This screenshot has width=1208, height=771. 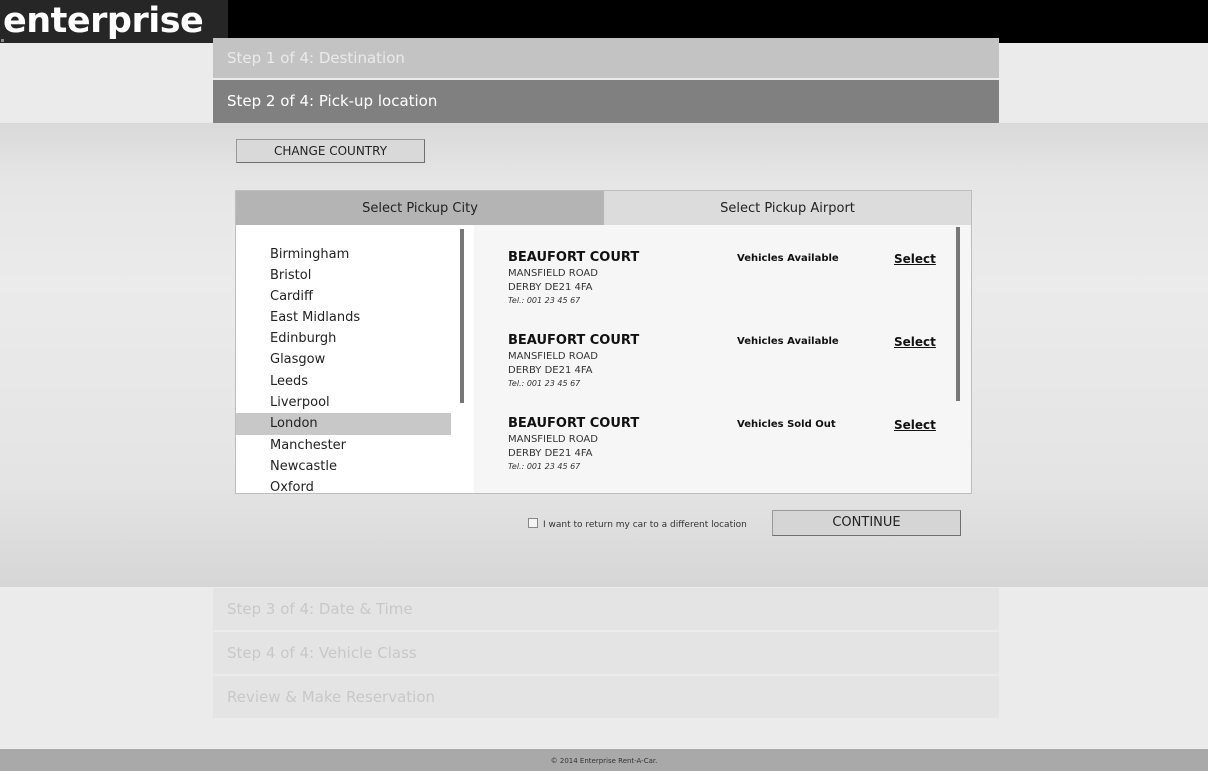 What do you see at coordinates (606, 653) in the screenshot?
I see `step-4-header: Step 4 of 4: Vehicle Class` at bounding box center [606, 653].